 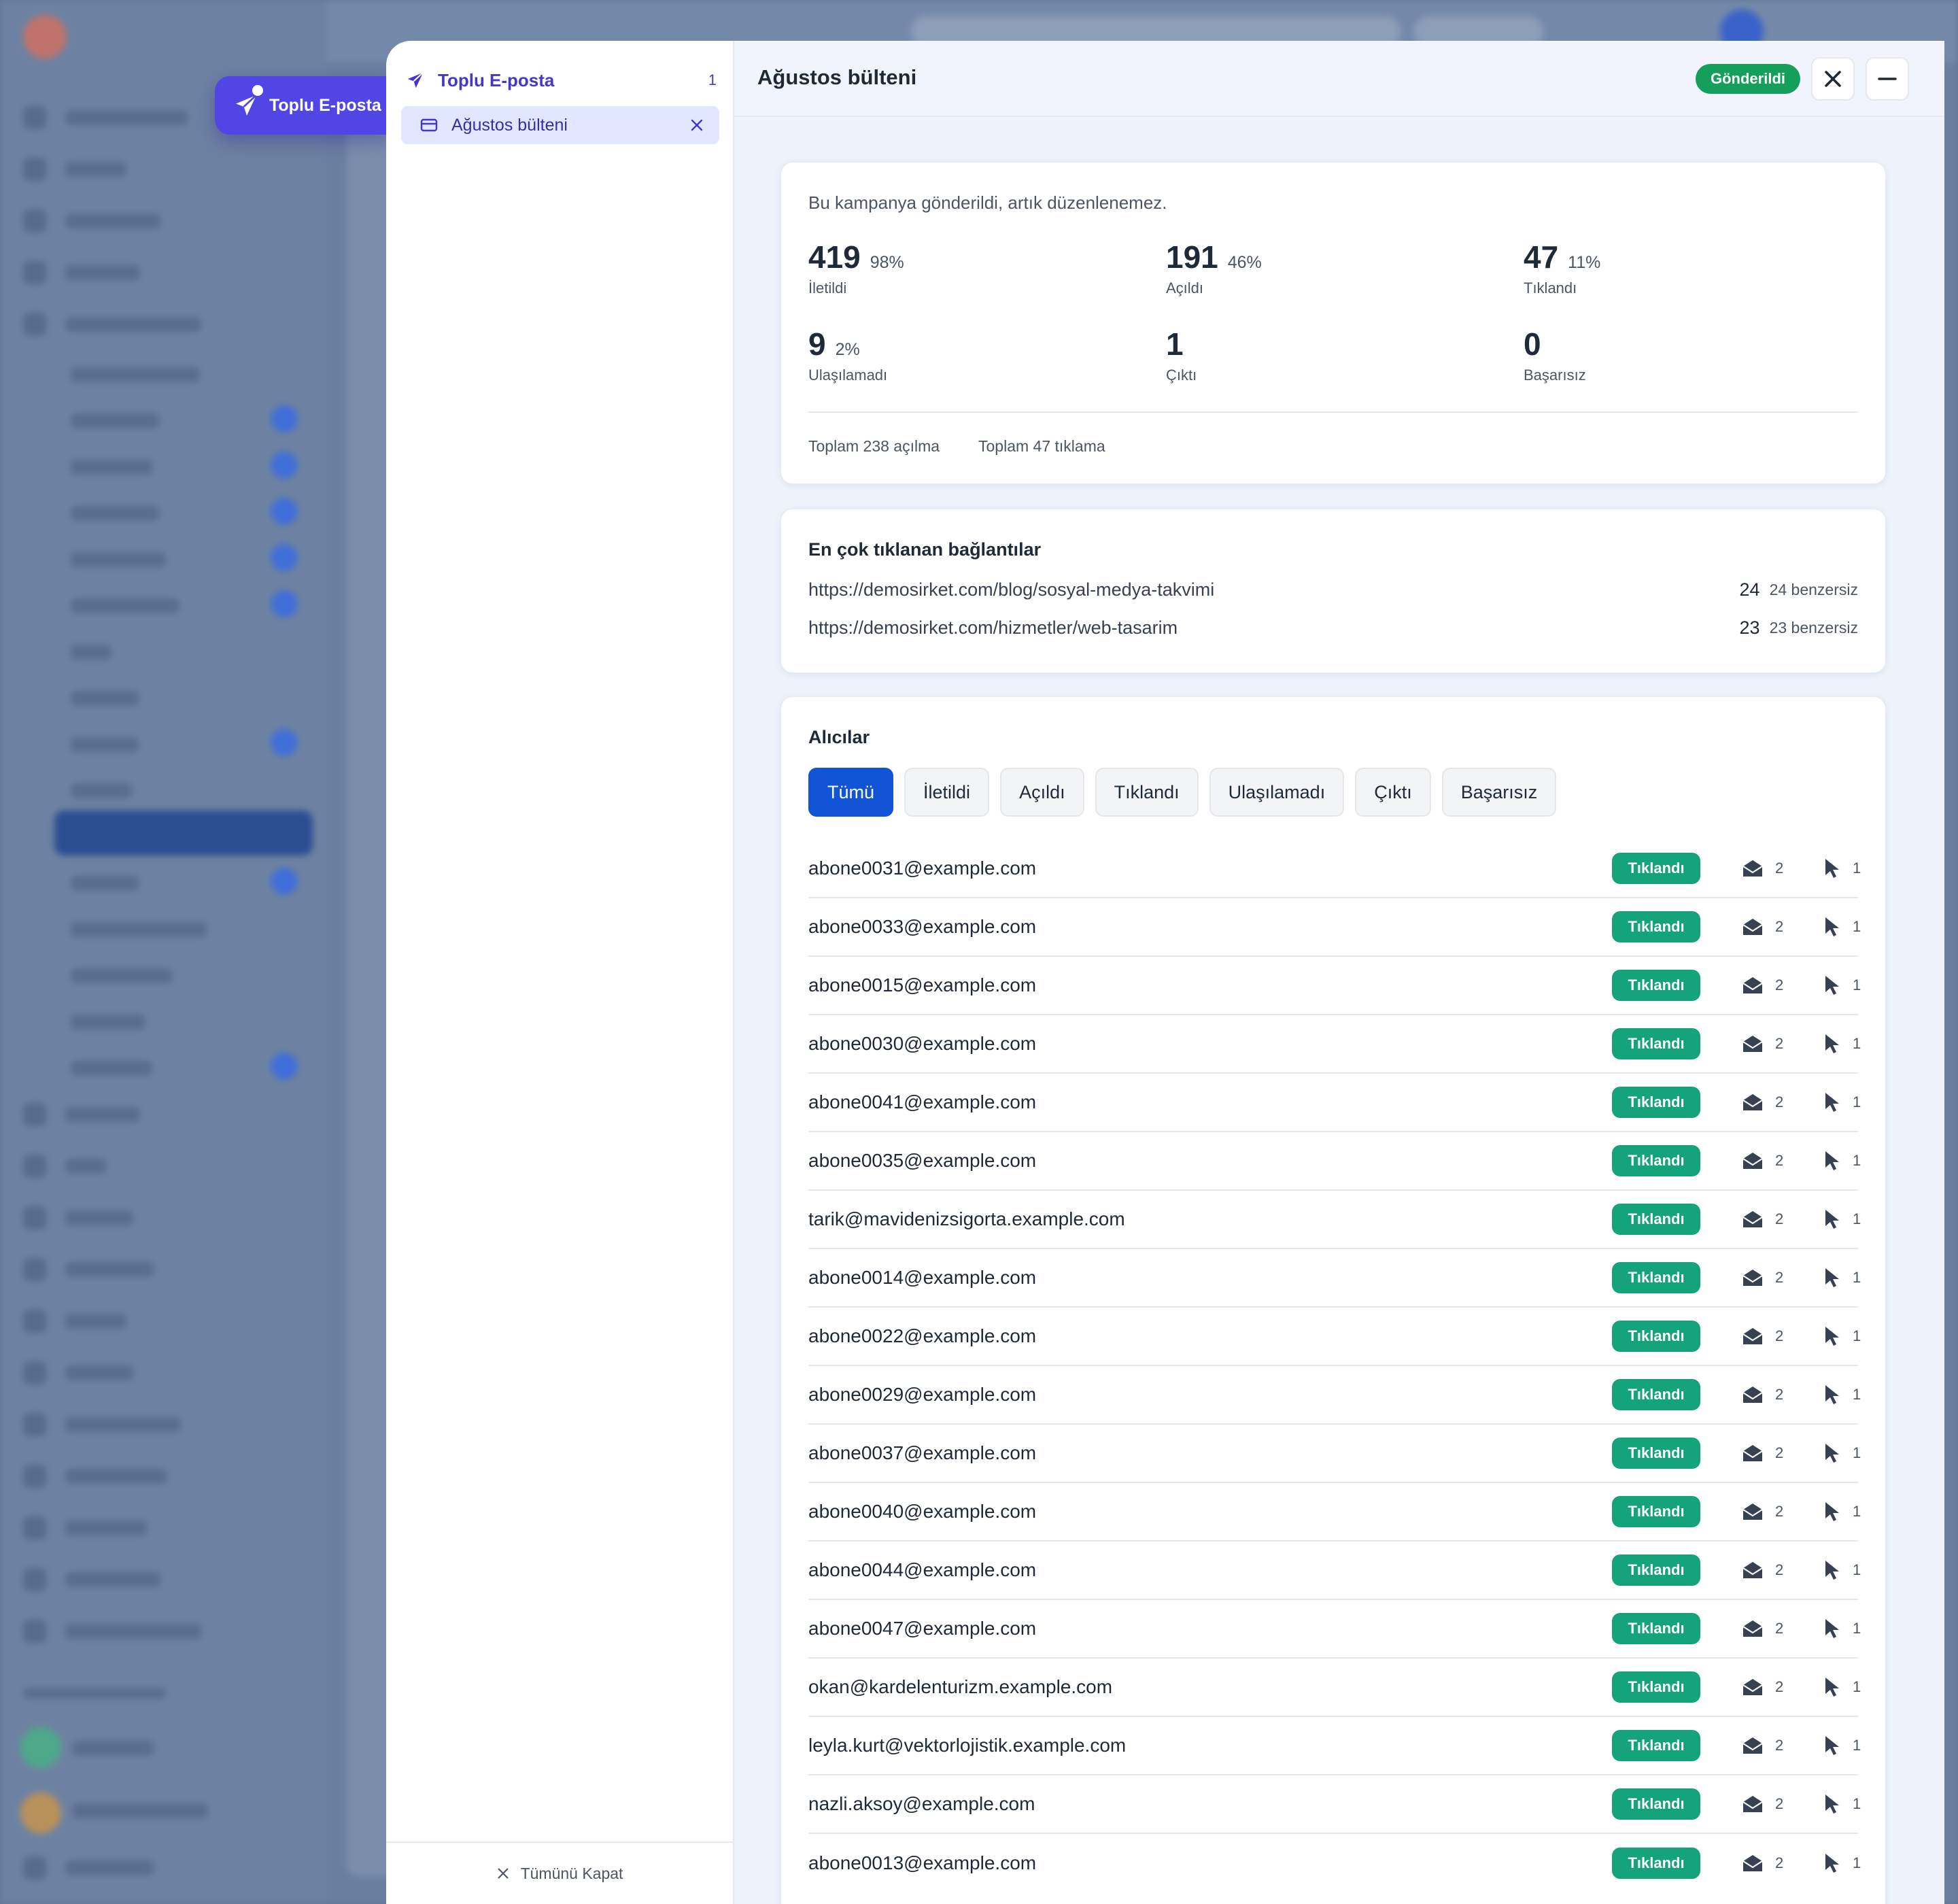 I want to click on close-tab-icon, so click(x=696, y=126).